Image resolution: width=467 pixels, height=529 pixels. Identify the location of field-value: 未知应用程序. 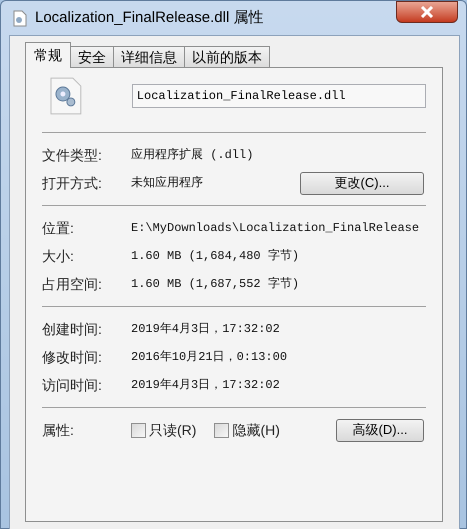
(167, 183).